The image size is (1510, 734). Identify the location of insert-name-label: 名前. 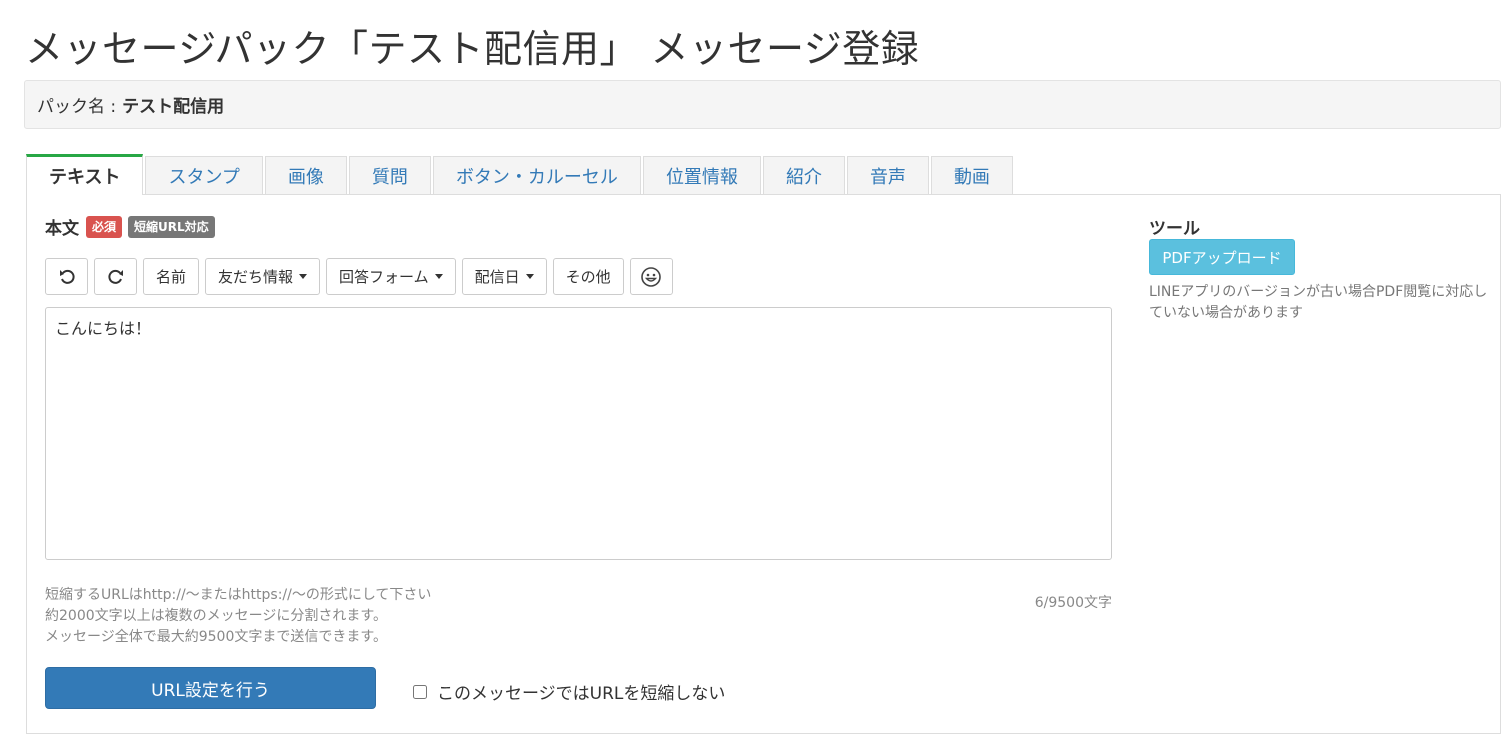
(171, 277).